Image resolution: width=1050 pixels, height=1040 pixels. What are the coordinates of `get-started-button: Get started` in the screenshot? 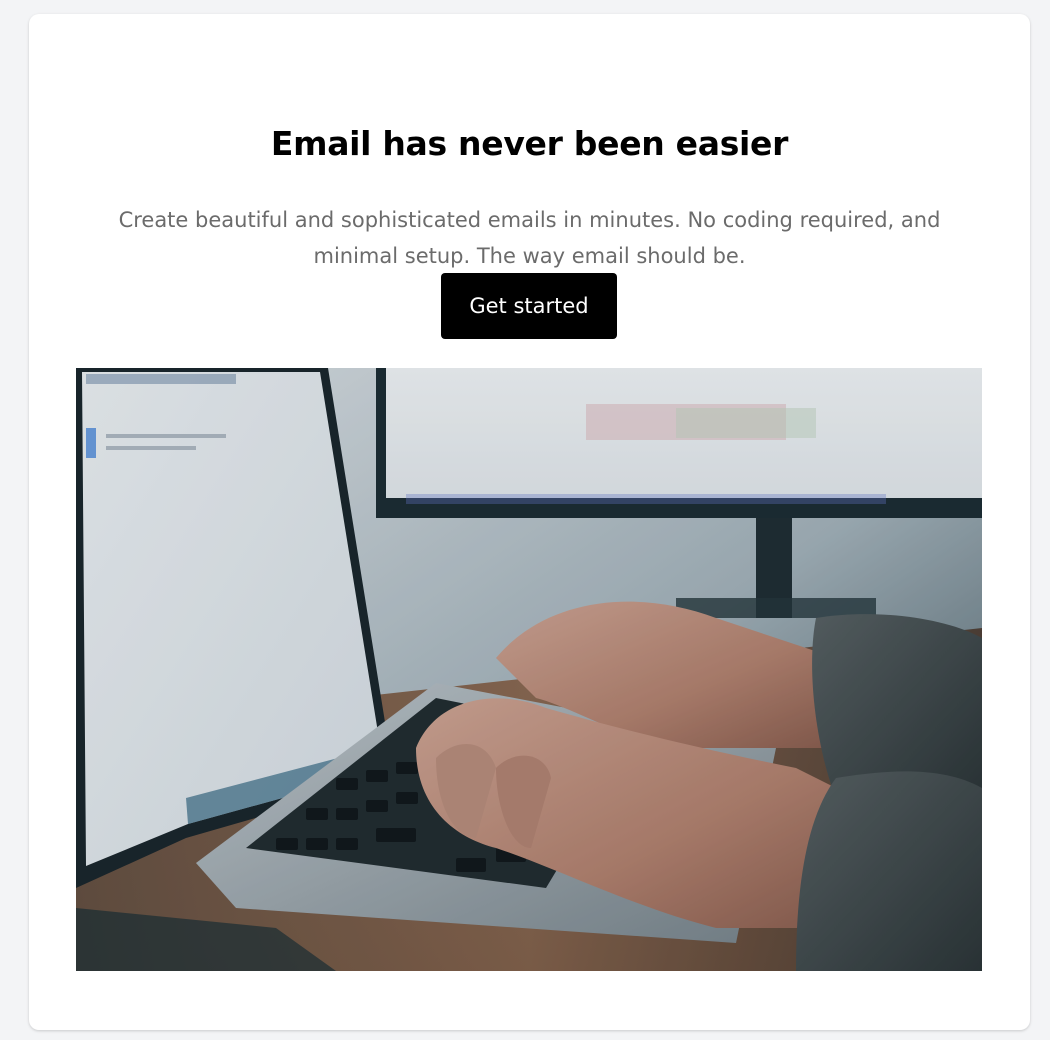 It's located at (529, 306).